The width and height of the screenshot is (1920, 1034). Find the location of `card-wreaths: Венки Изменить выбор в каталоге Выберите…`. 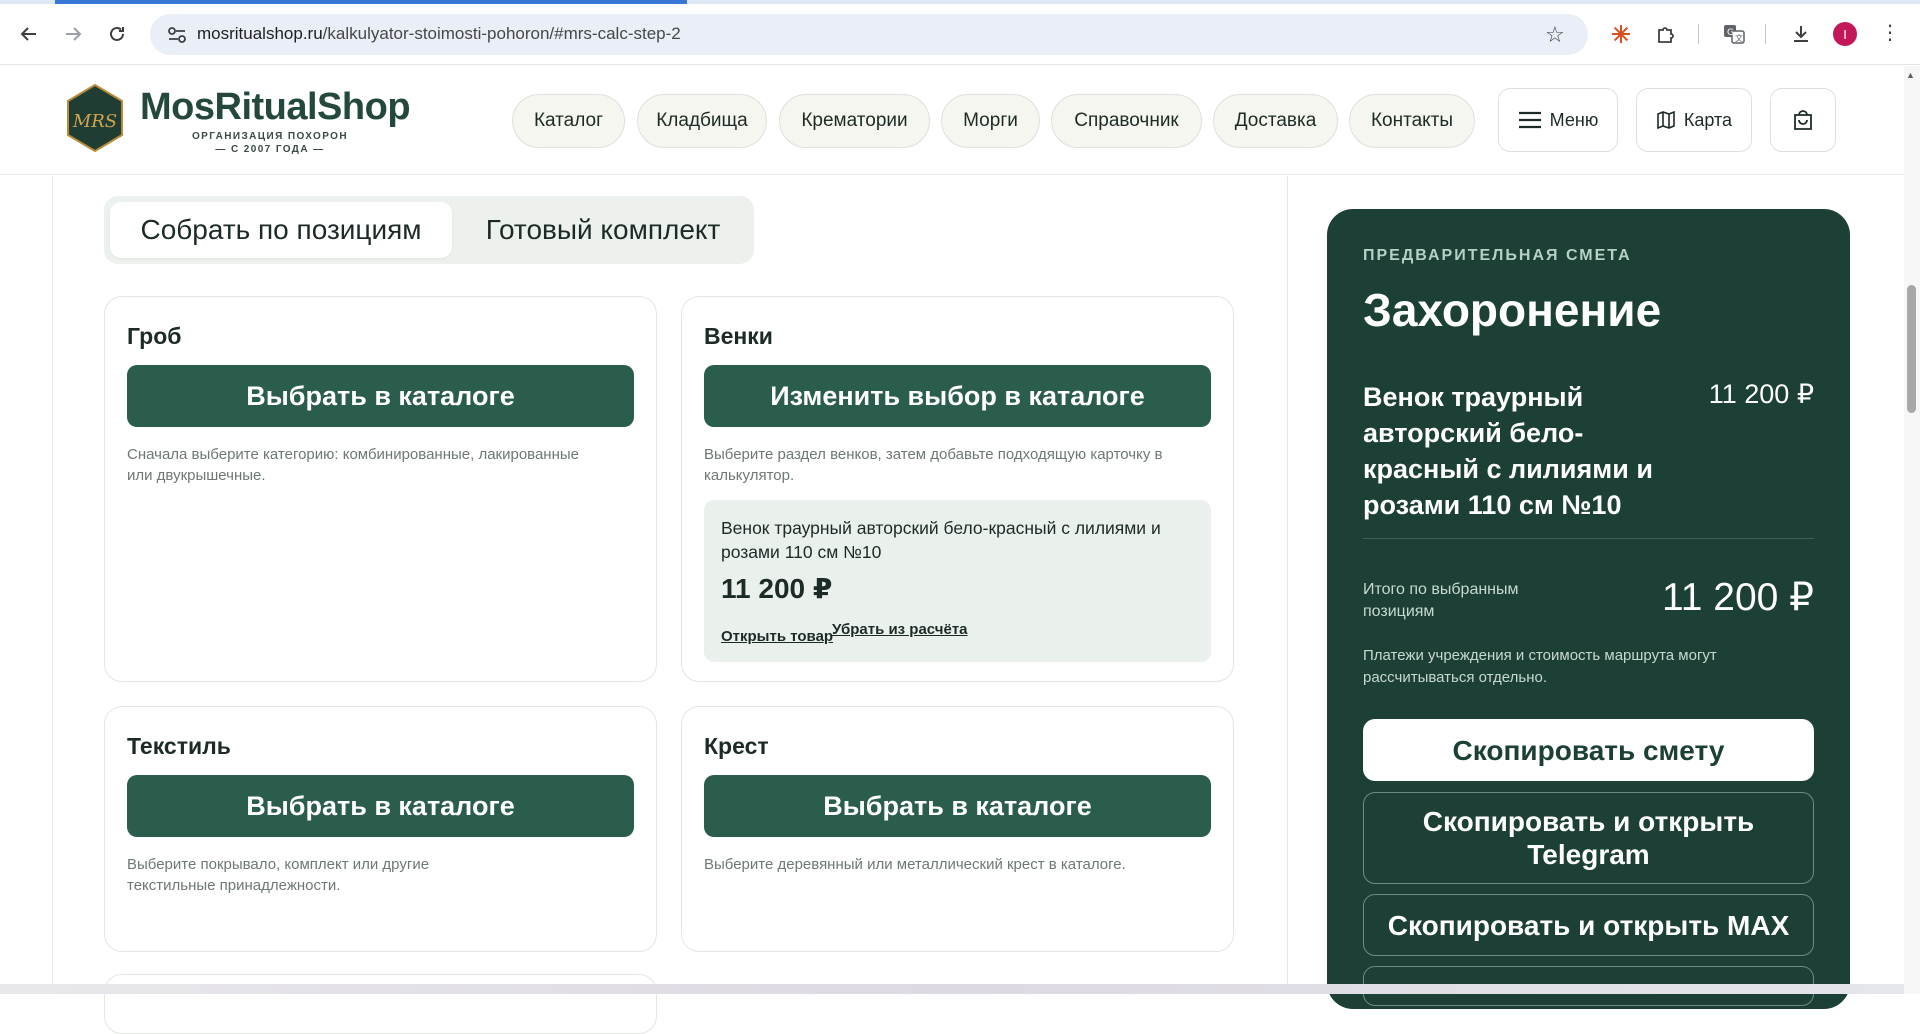

card-wreaths: Венки Изменить выбор в каталоге Выберите… is located at coordinates (957, 489).